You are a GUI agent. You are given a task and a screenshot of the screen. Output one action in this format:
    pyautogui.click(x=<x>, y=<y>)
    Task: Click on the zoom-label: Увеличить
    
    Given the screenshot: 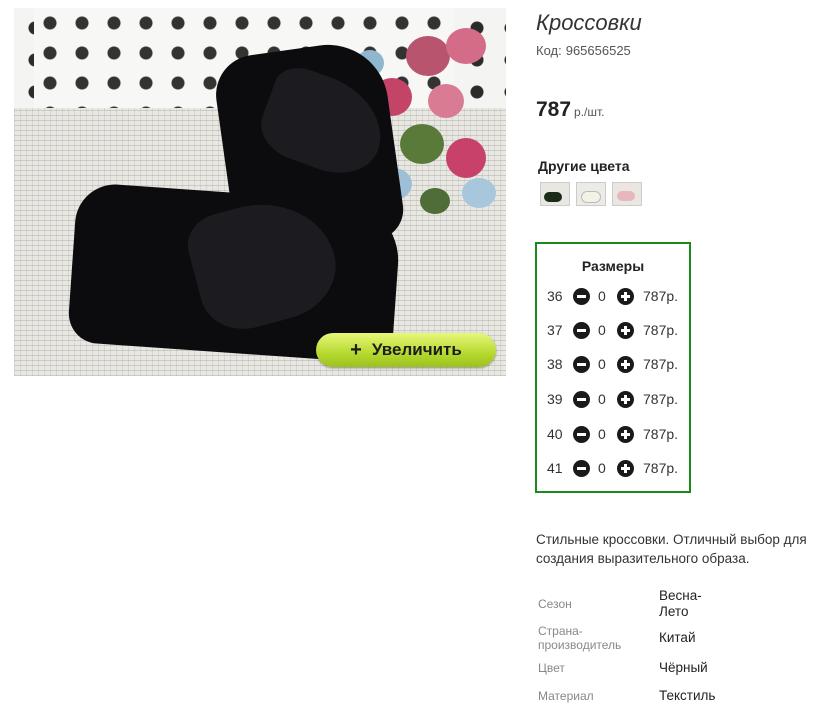 What is the action you would take?
    pyautogui.click(x=416, y=349)
    